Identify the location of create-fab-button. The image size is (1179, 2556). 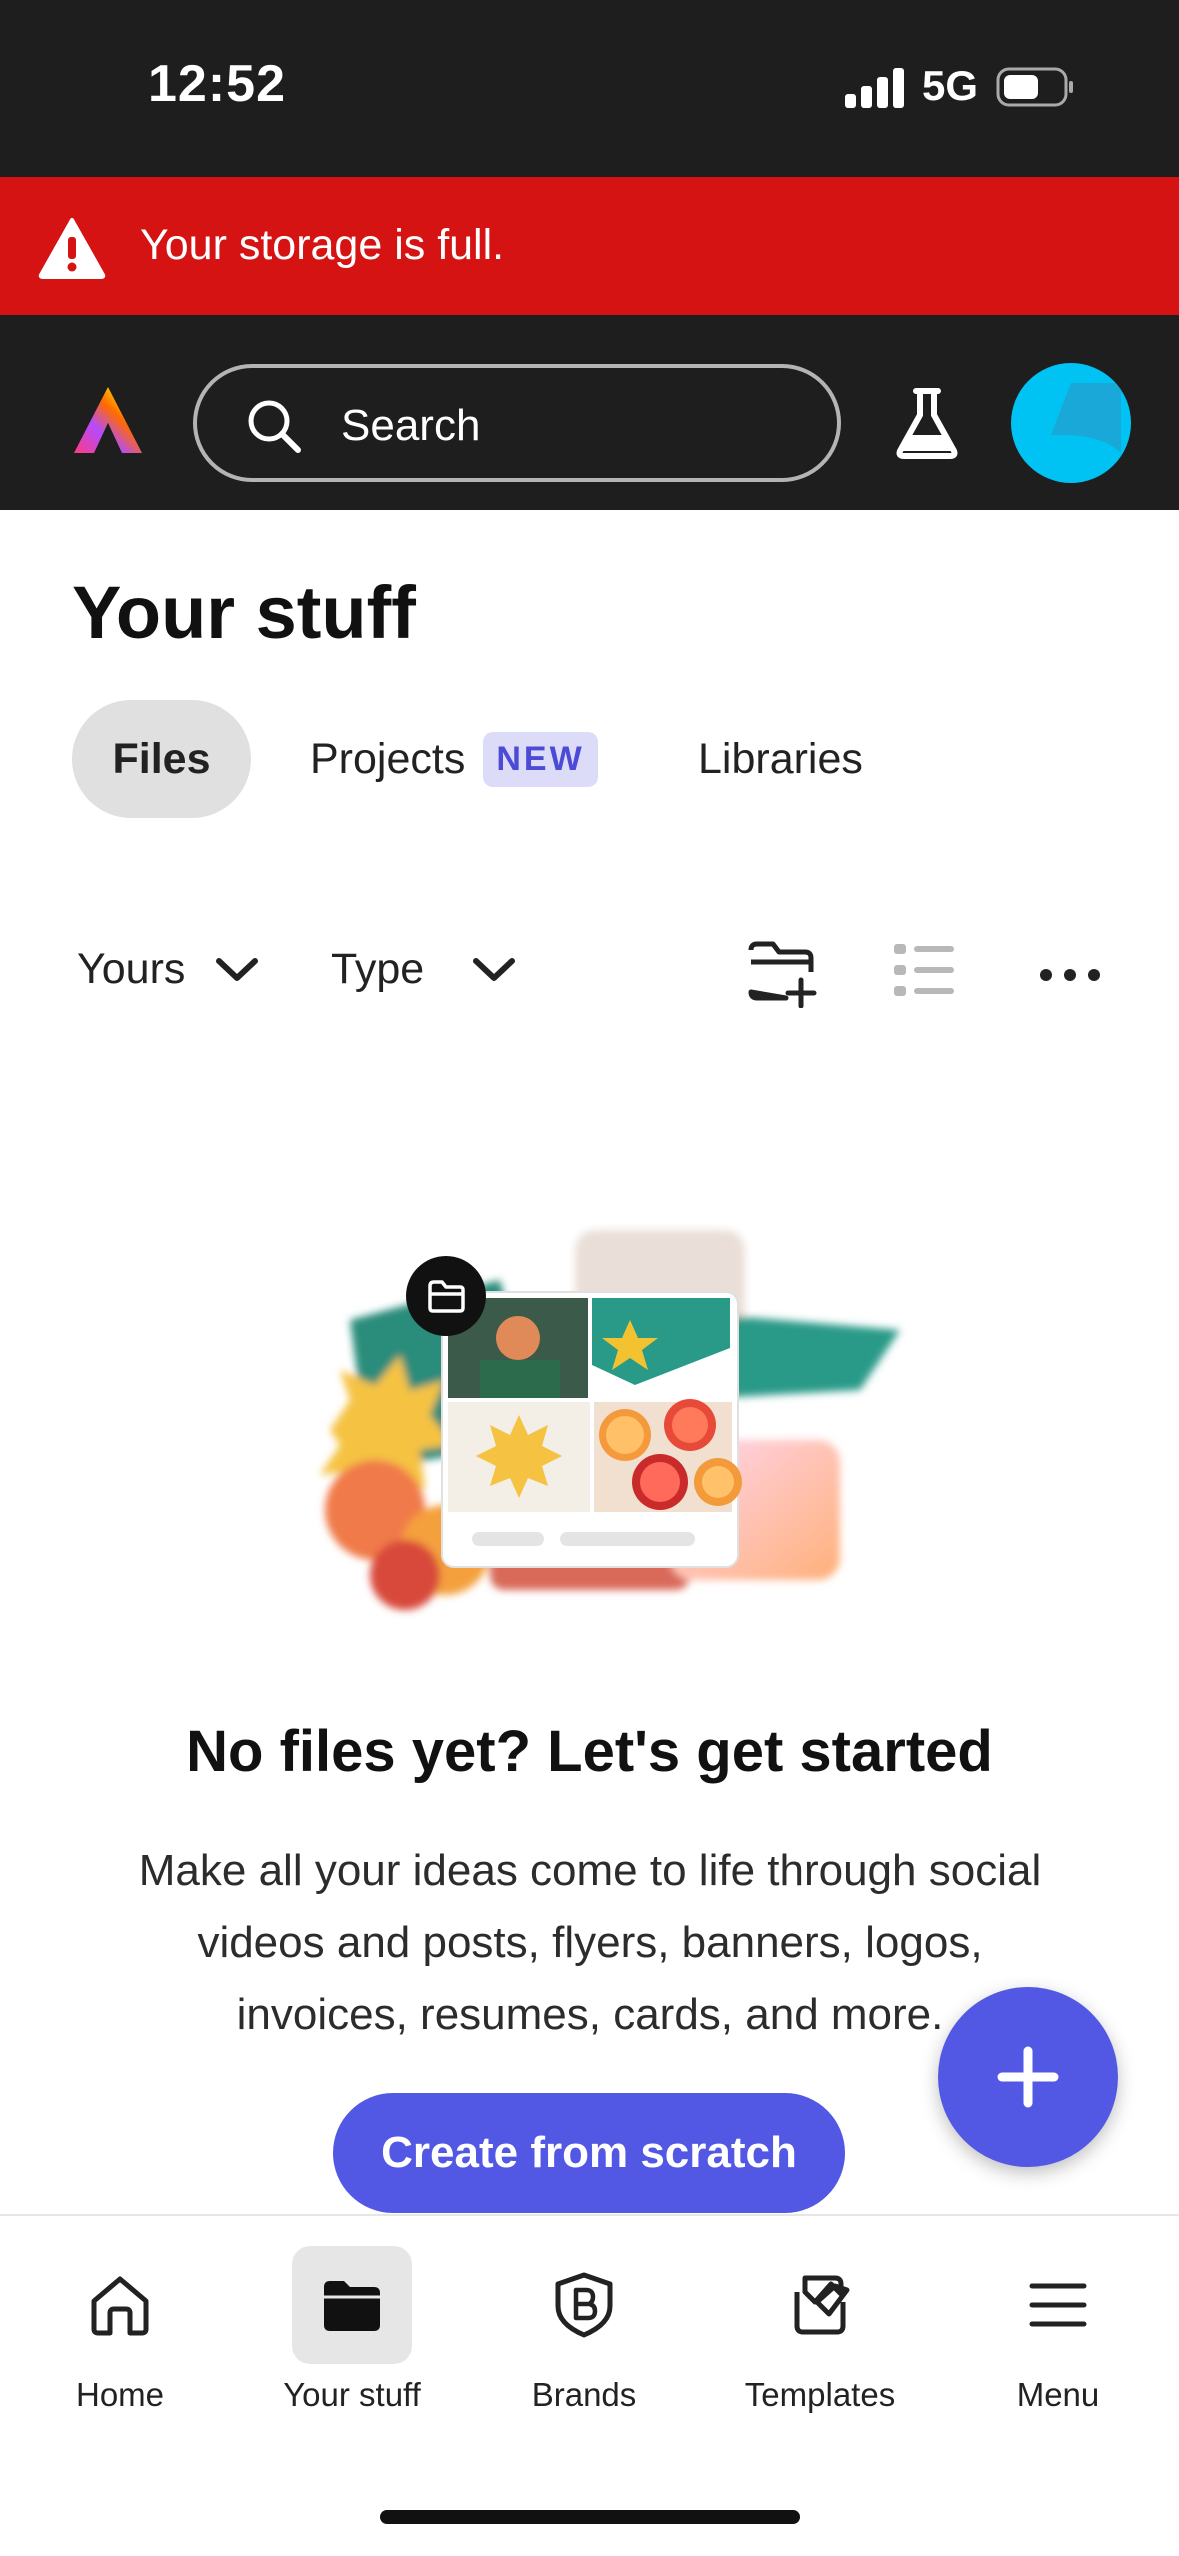
(1028, 2077).